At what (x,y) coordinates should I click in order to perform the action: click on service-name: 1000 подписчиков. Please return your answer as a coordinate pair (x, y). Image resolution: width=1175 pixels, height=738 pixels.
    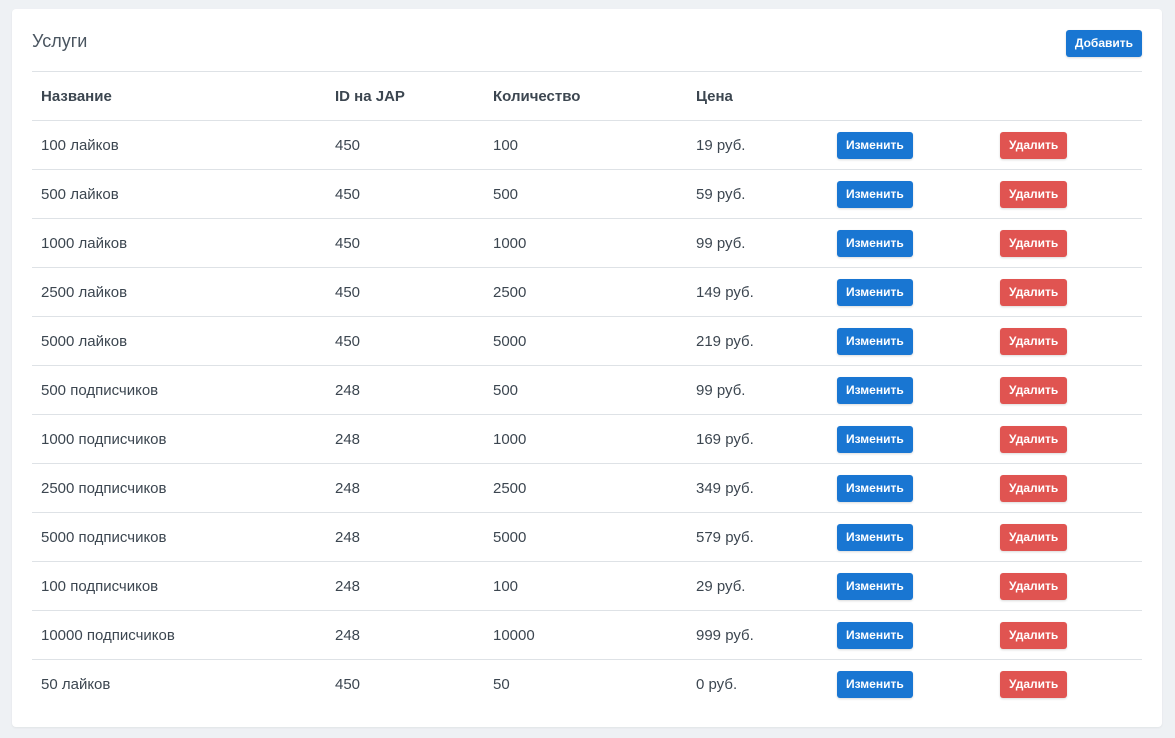
    Looking at the image, I should click on (179, 439).